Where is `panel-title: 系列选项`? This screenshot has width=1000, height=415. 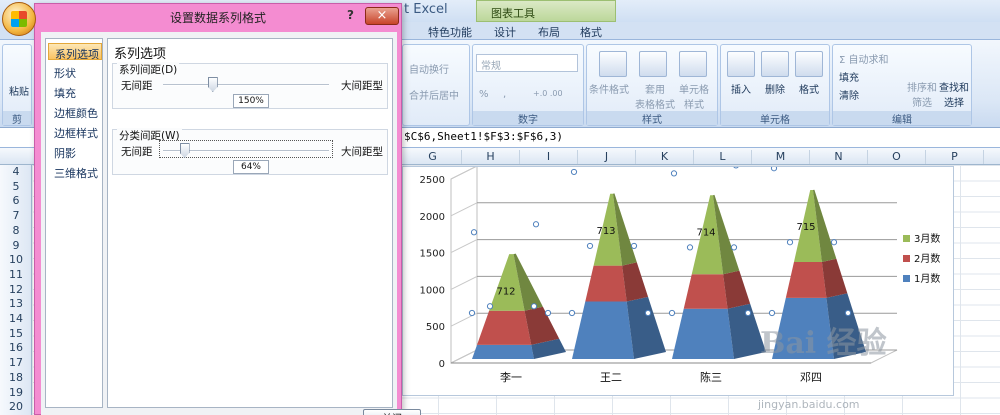
panel-title: 系列选项 is located at coordinates (140, 54).